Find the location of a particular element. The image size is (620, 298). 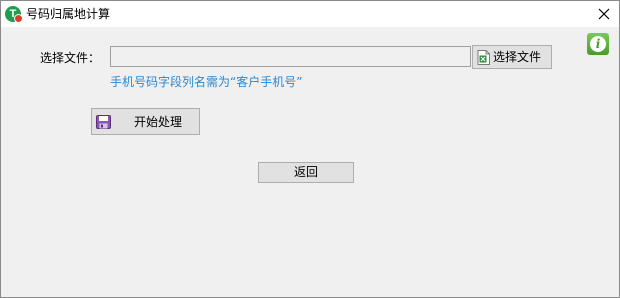

select-file-button-label: 选择文件 is located at coordinates (517, 57).